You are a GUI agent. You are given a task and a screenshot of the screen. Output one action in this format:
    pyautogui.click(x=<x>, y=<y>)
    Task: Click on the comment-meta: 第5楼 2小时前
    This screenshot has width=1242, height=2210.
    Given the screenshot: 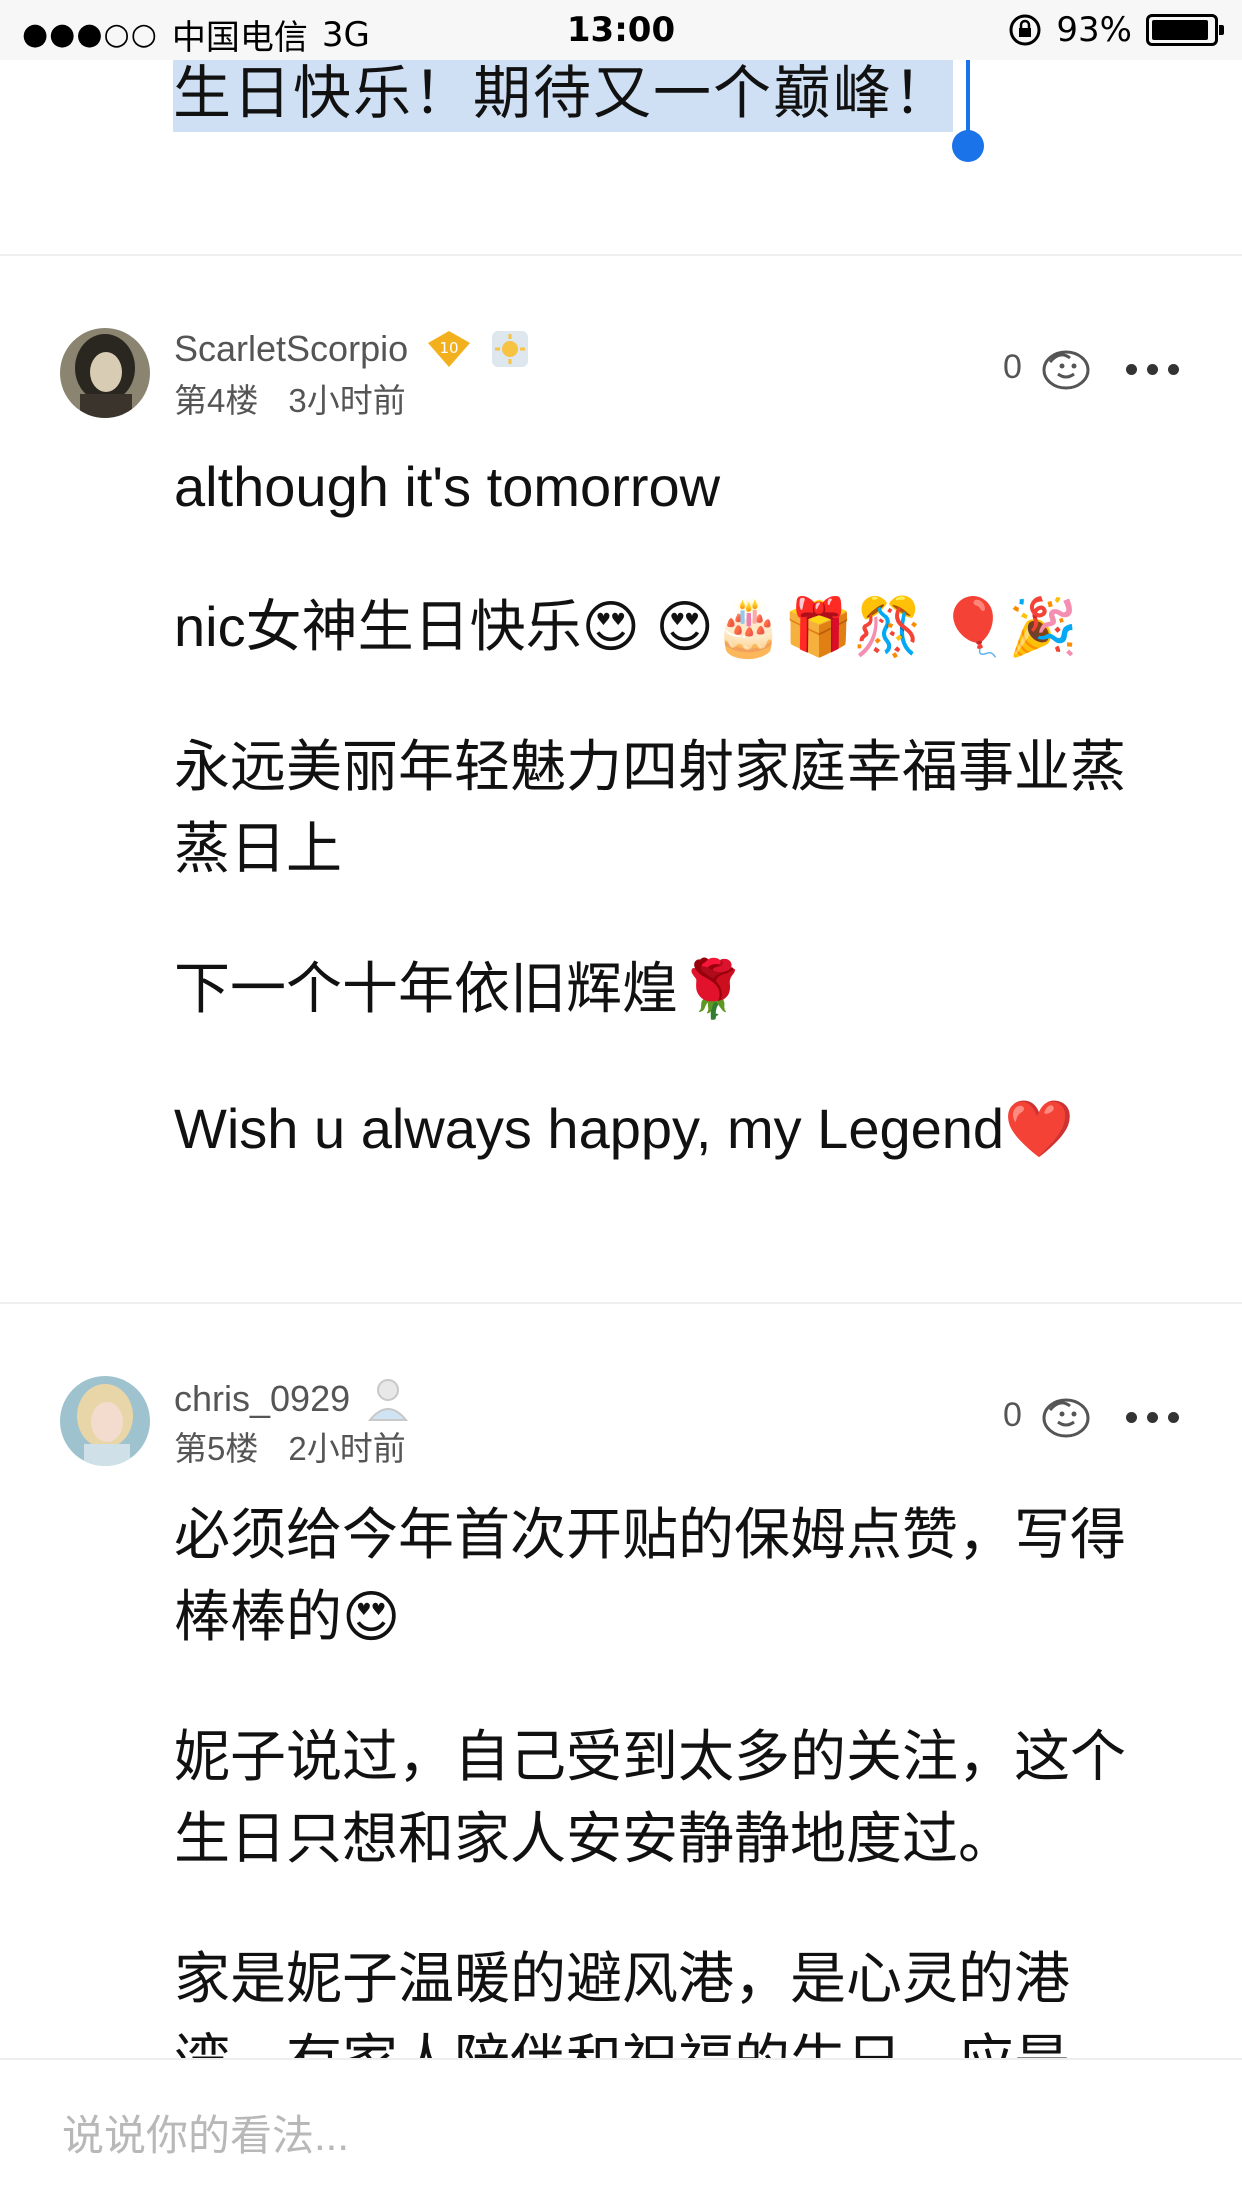 What is the action you would take?
    pyautogui.click(x=290, y=1446)
    